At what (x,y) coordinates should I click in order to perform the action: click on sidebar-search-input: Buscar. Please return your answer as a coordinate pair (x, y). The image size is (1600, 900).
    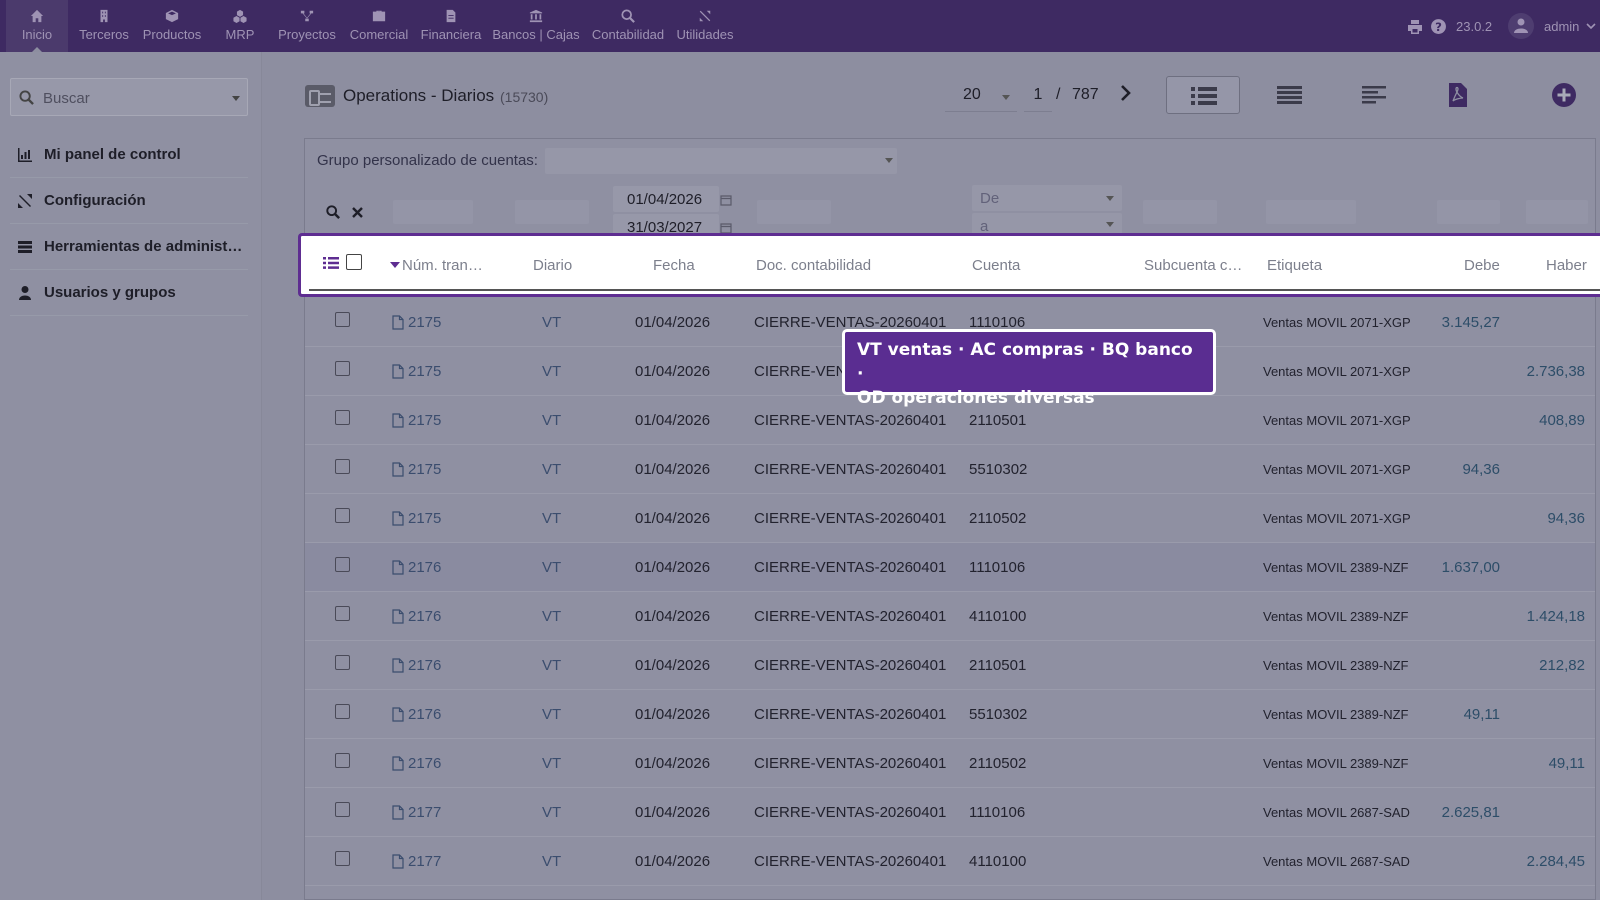
    Looking at the image, I should click on (129, 97).